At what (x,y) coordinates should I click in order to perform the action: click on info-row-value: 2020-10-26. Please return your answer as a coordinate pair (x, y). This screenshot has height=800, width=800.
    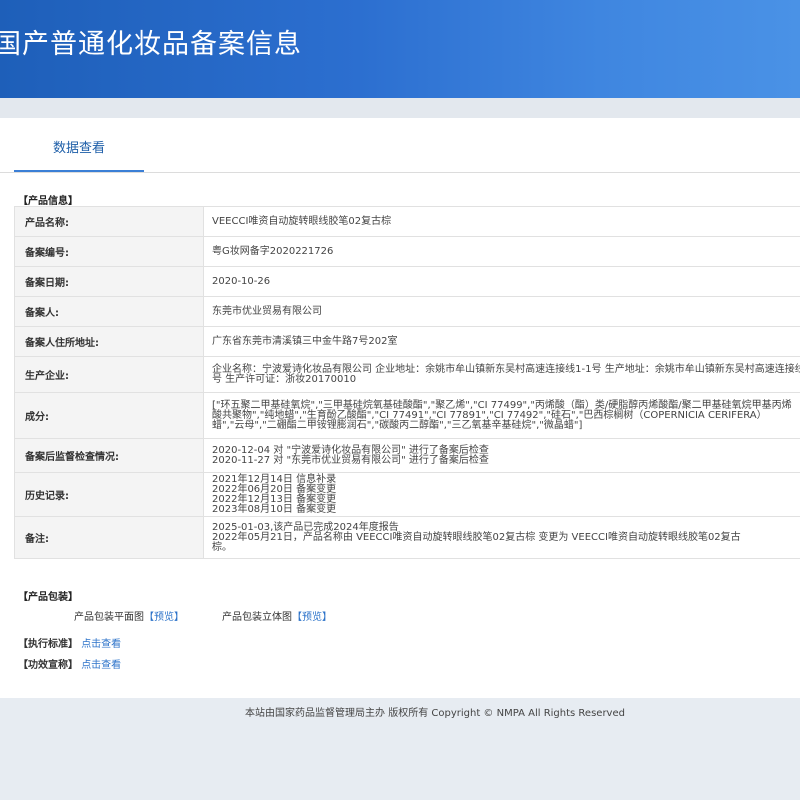
    Looking at the image, I should click on (501, 281).